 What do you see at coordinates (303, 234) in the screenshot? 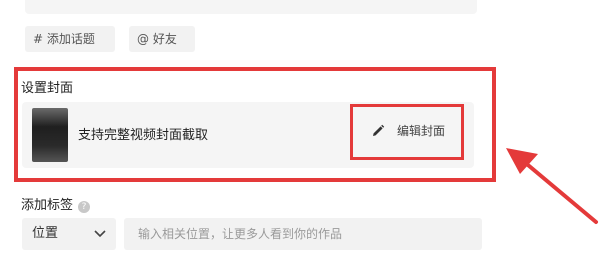
I see `location-input` at bounding box center [303, 234].